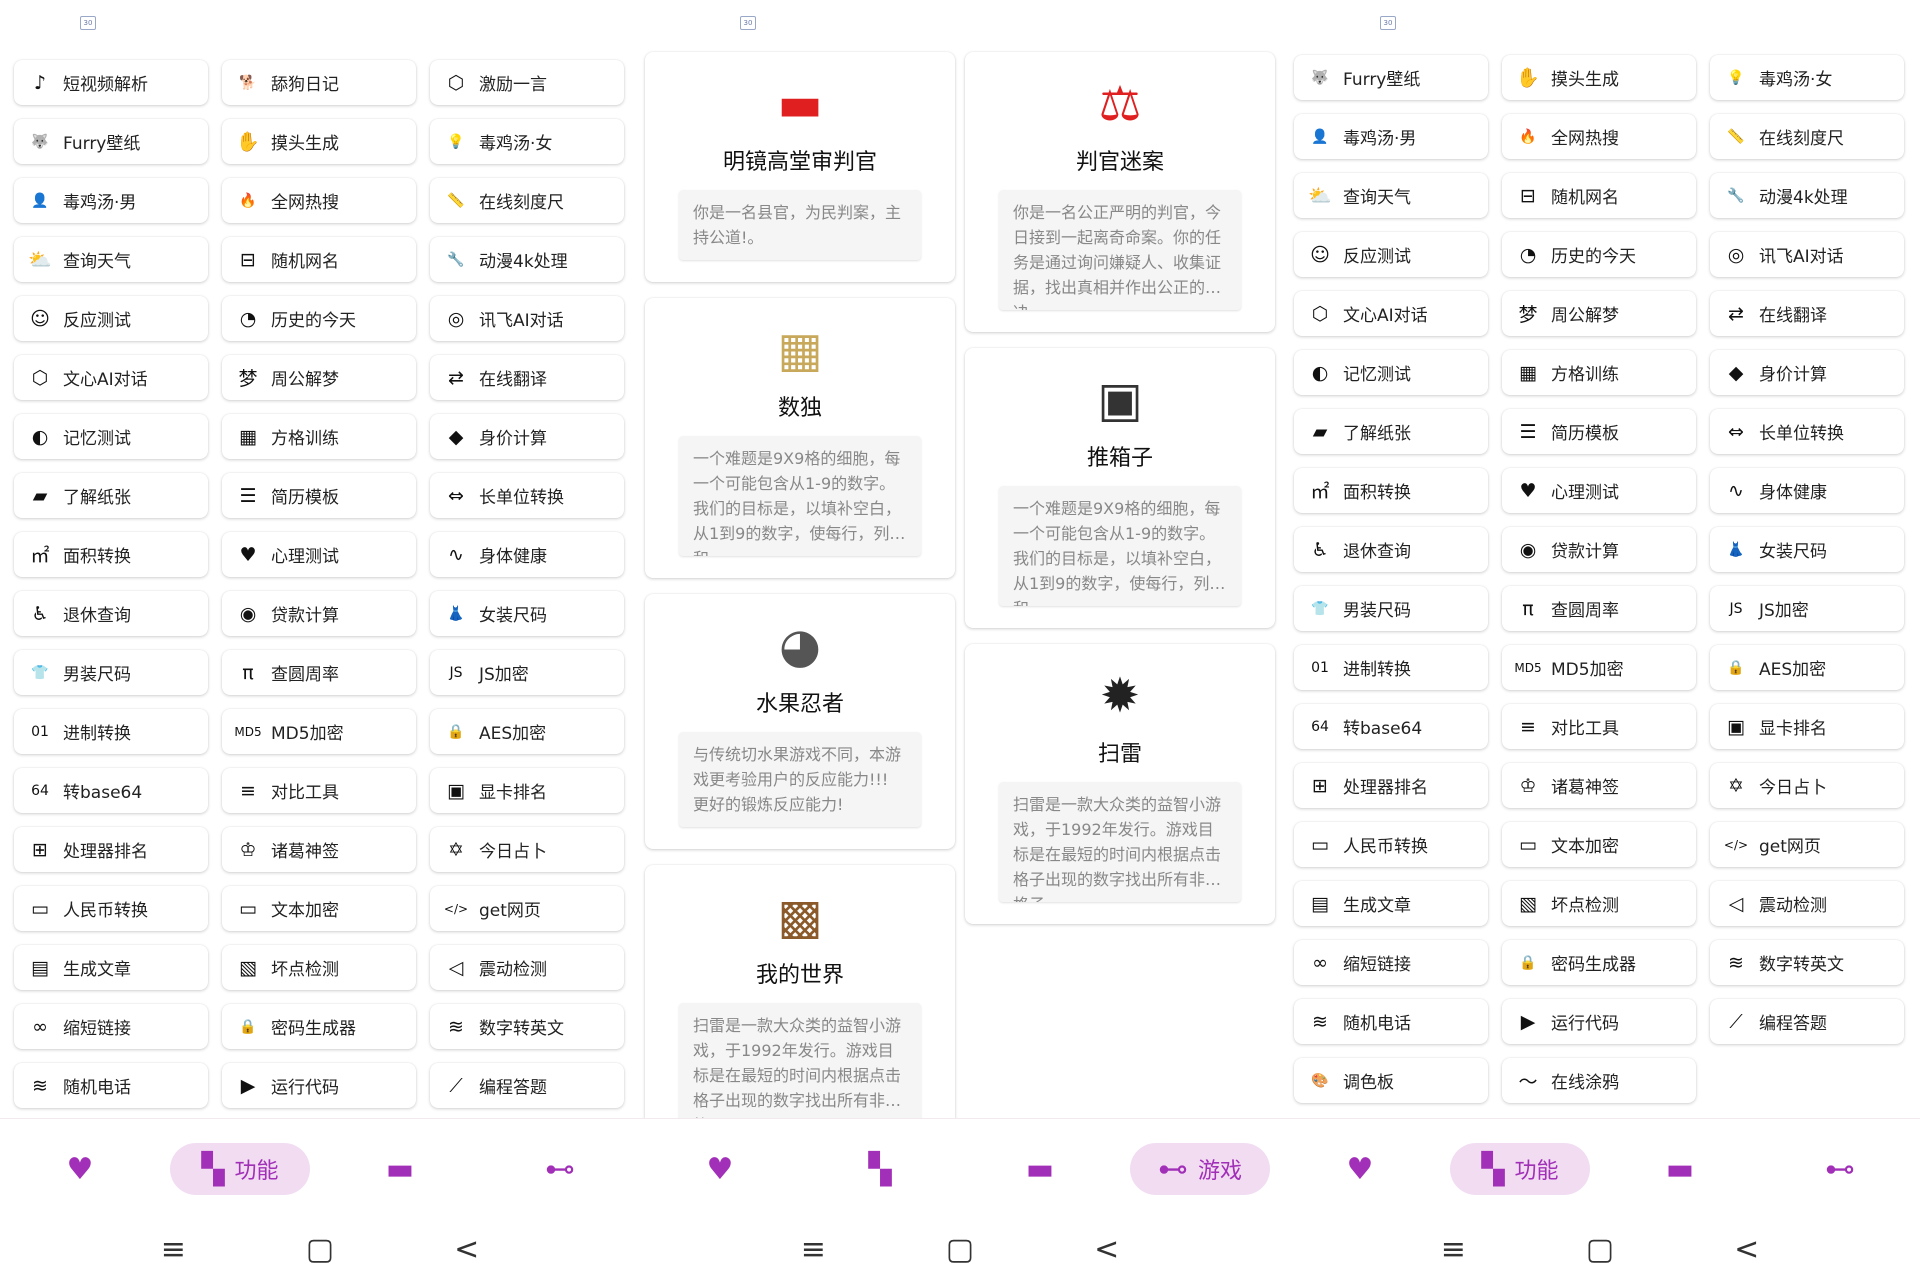 This screenshot has height=1280, width=1920. I want to click on function-item: ◎ 讯飞AI对话, so click(1807, 254).